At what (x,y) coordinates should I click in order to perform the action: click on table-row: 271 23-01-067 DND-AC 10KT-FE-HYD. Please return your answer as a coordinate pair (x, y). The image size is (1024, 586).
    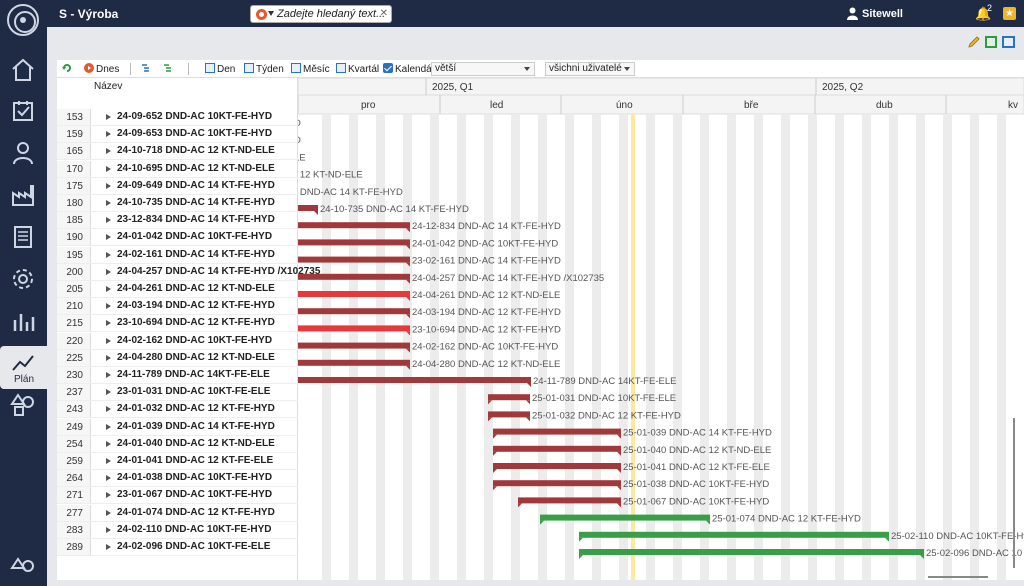
    Looking at the image, I should click on (177, 496).